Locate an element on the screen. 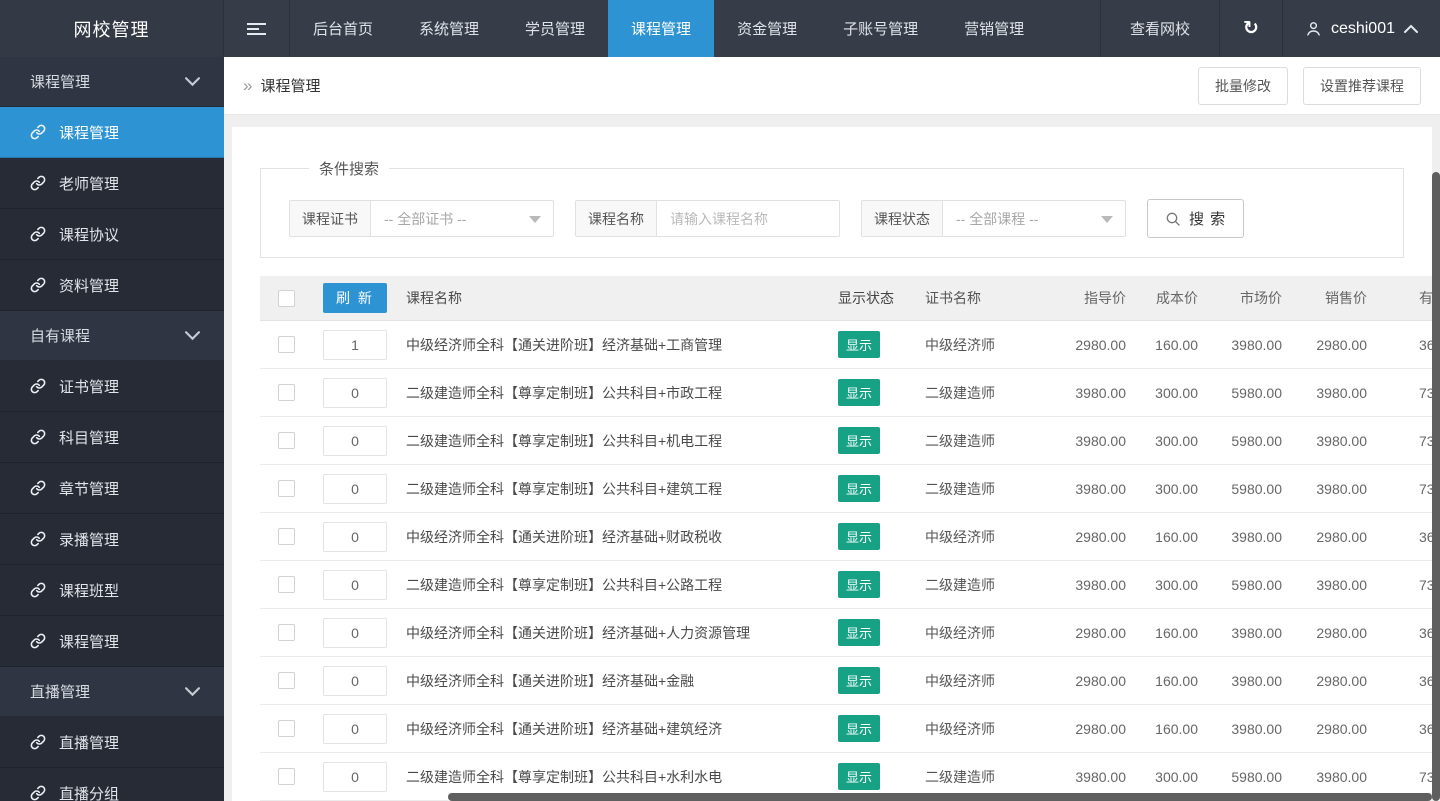 Image resolution: width=1440 pixels, height=801 pixels. top-menu-item: 学员管理 is located at coordinates (555, 28).